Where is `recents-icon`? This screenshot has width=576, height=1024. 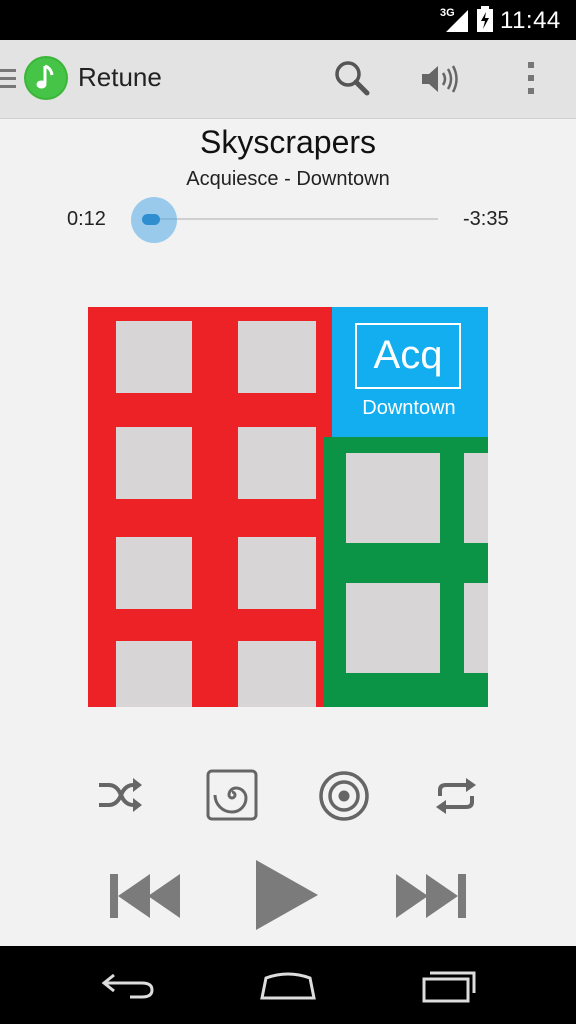
recents-icon is located at coordinates (450, 986).